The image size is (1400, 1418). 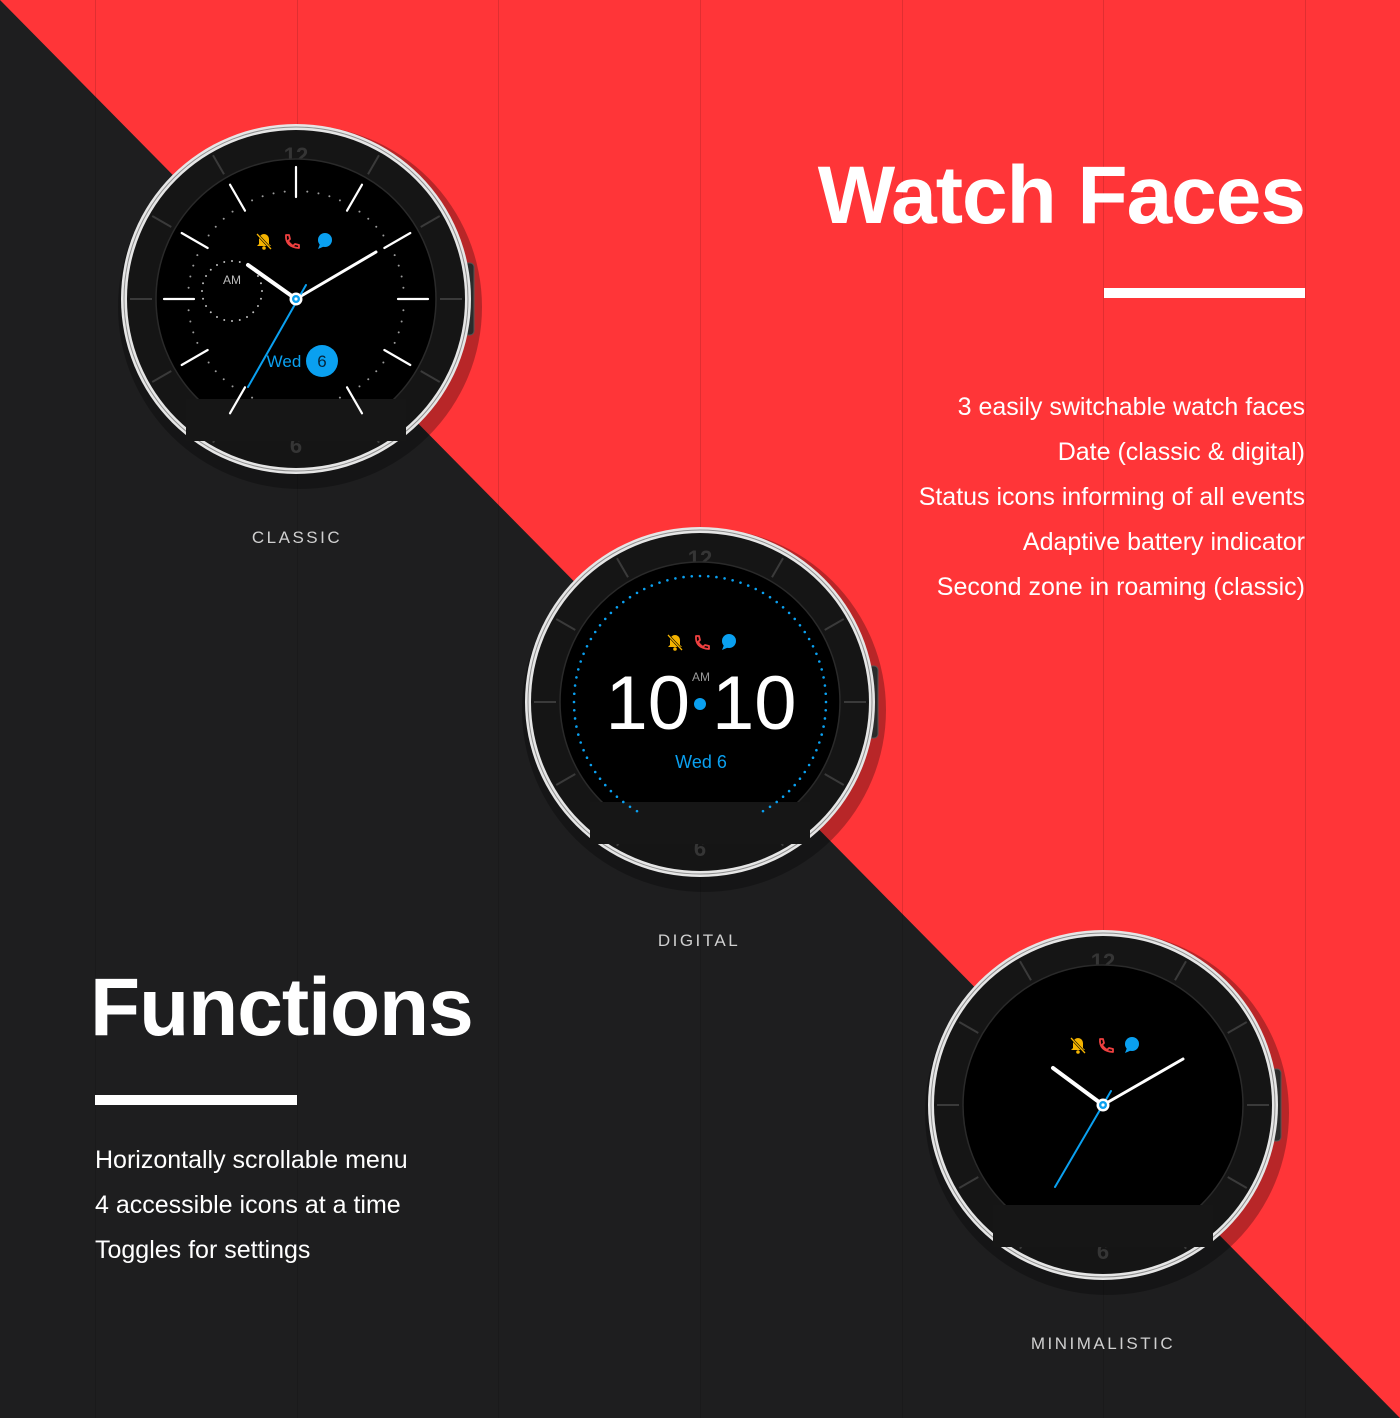 I want to click on caption-minimalistic: MINIMALISTIC, so click(x=1103, y=1343).